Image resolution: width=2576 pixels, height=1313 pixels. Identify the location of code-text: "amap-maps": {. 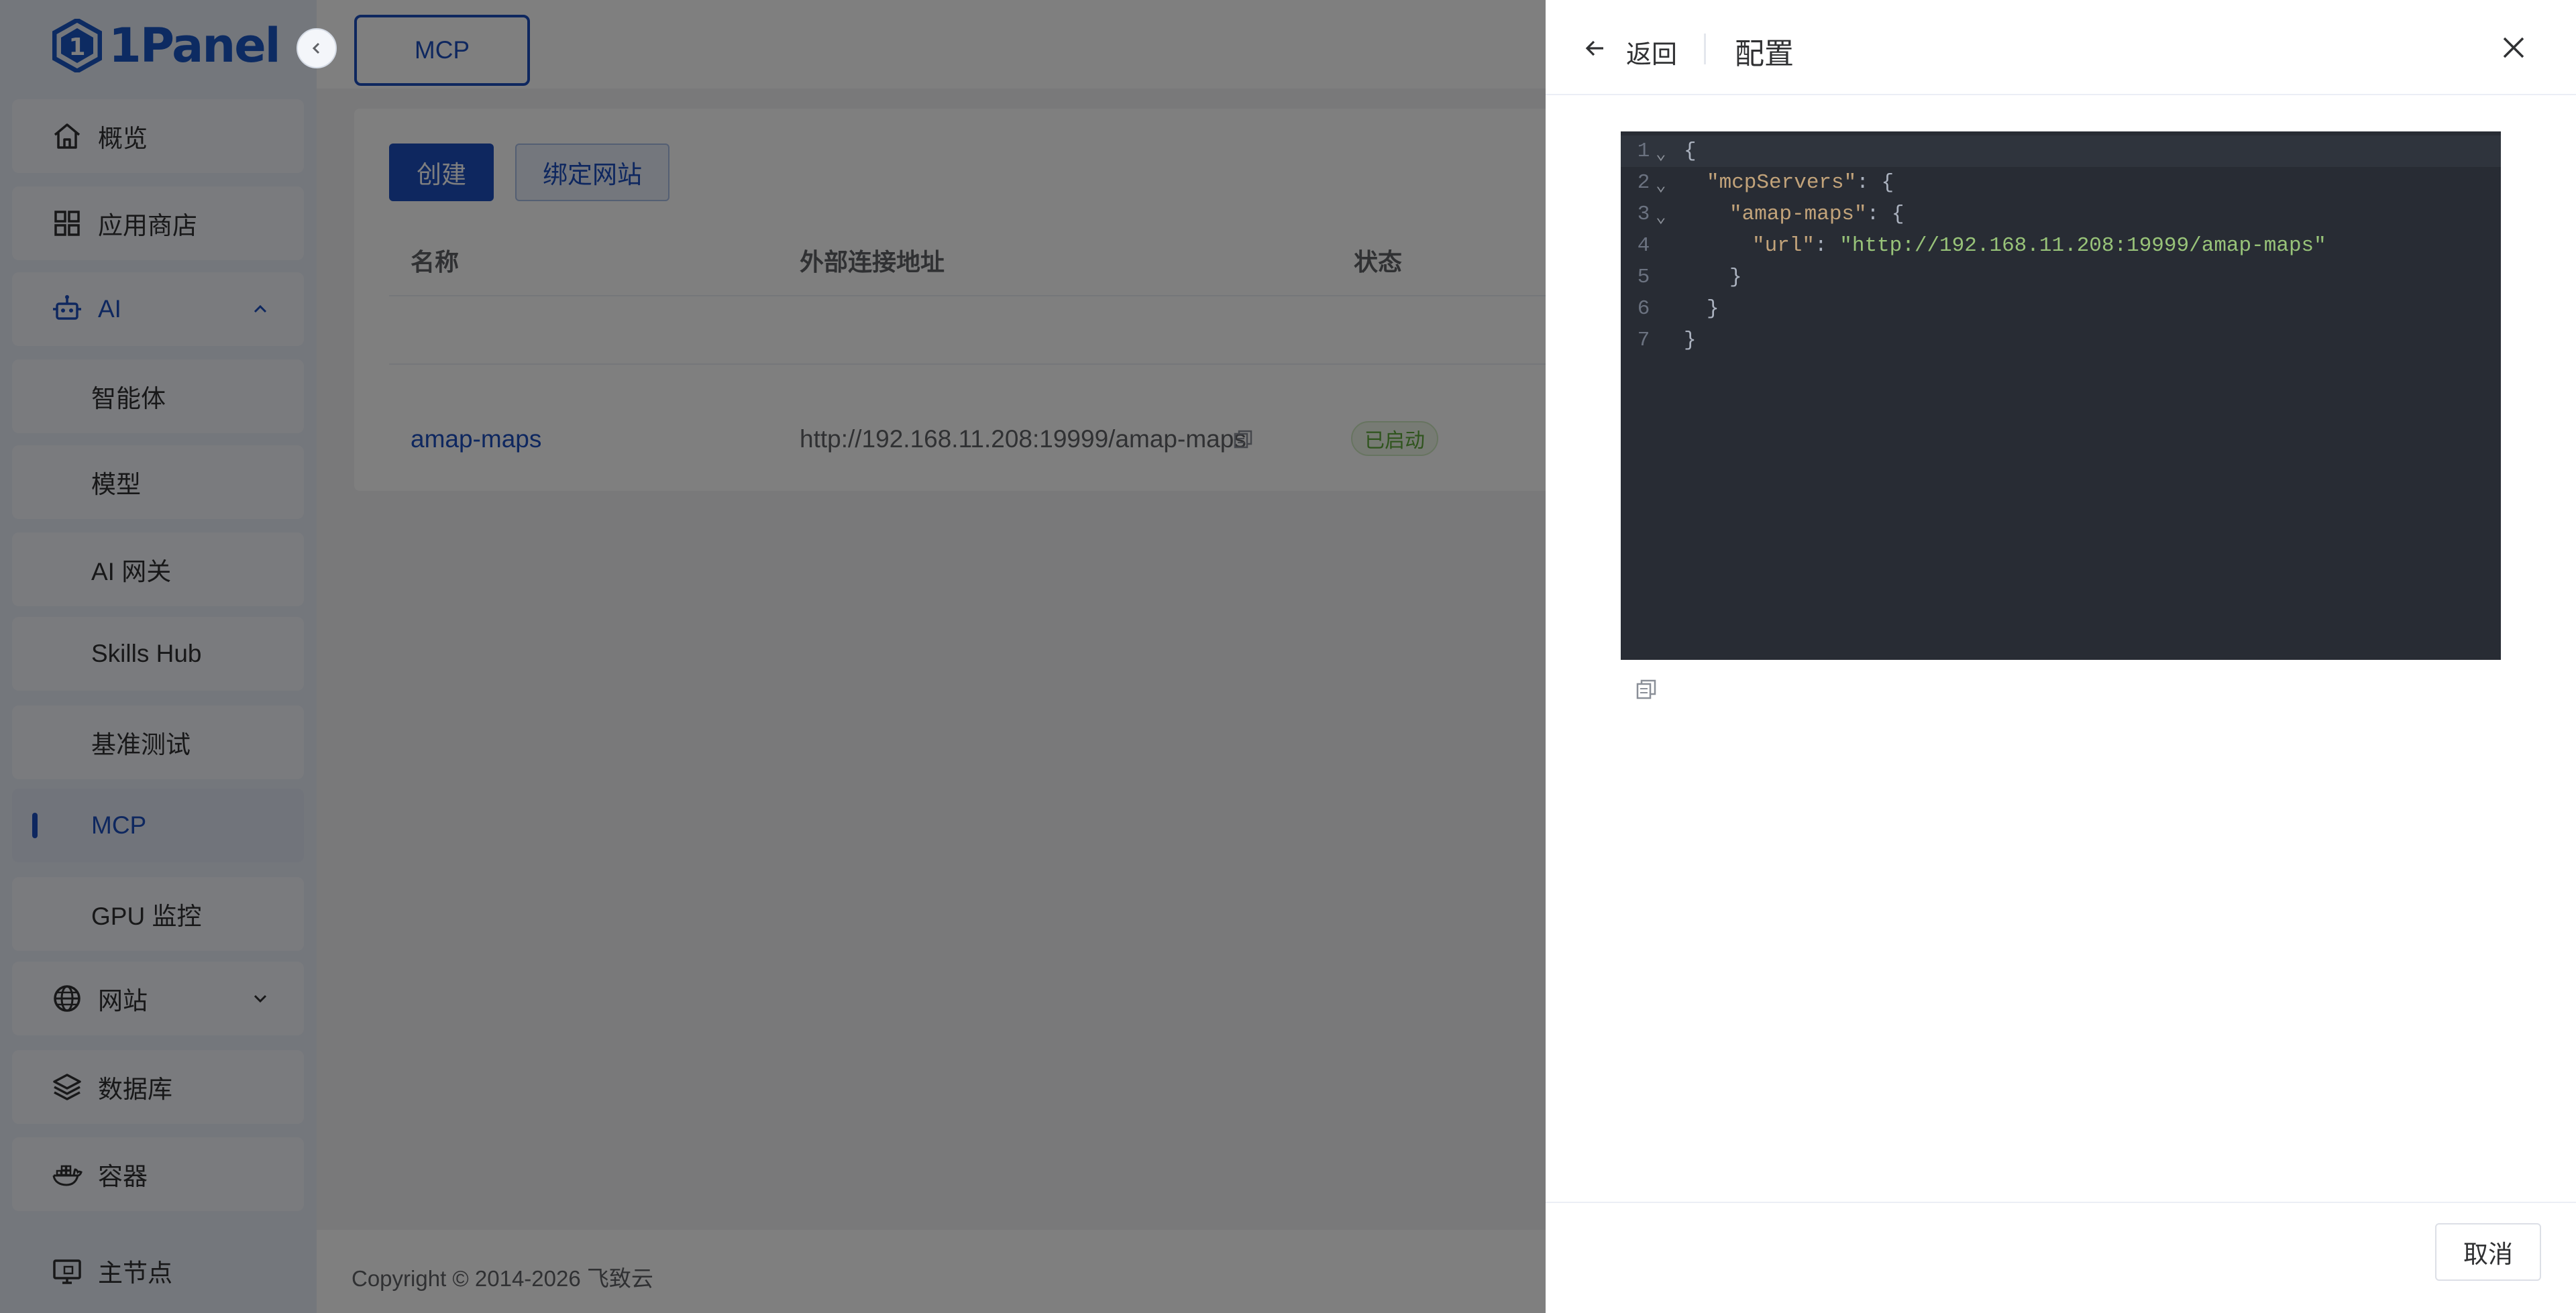
(1816, 215).